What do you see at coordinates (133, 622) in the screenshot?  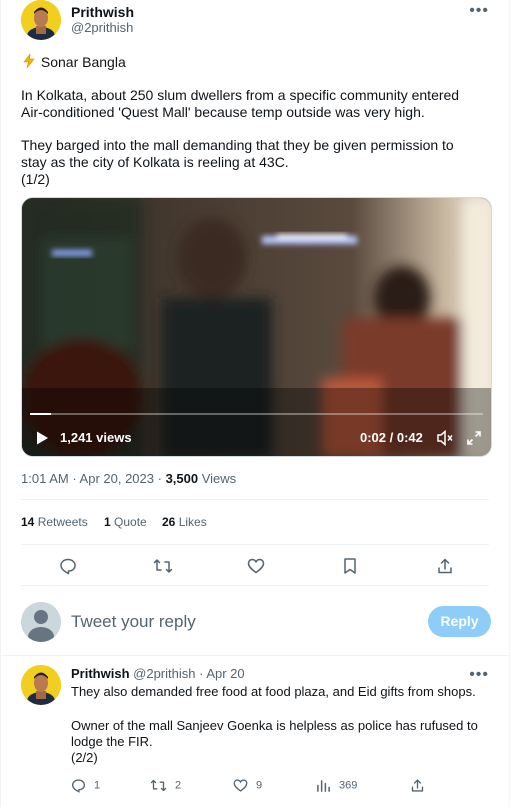 I see `reply-input: Tweet your reply` at bounding box center [133, 622].